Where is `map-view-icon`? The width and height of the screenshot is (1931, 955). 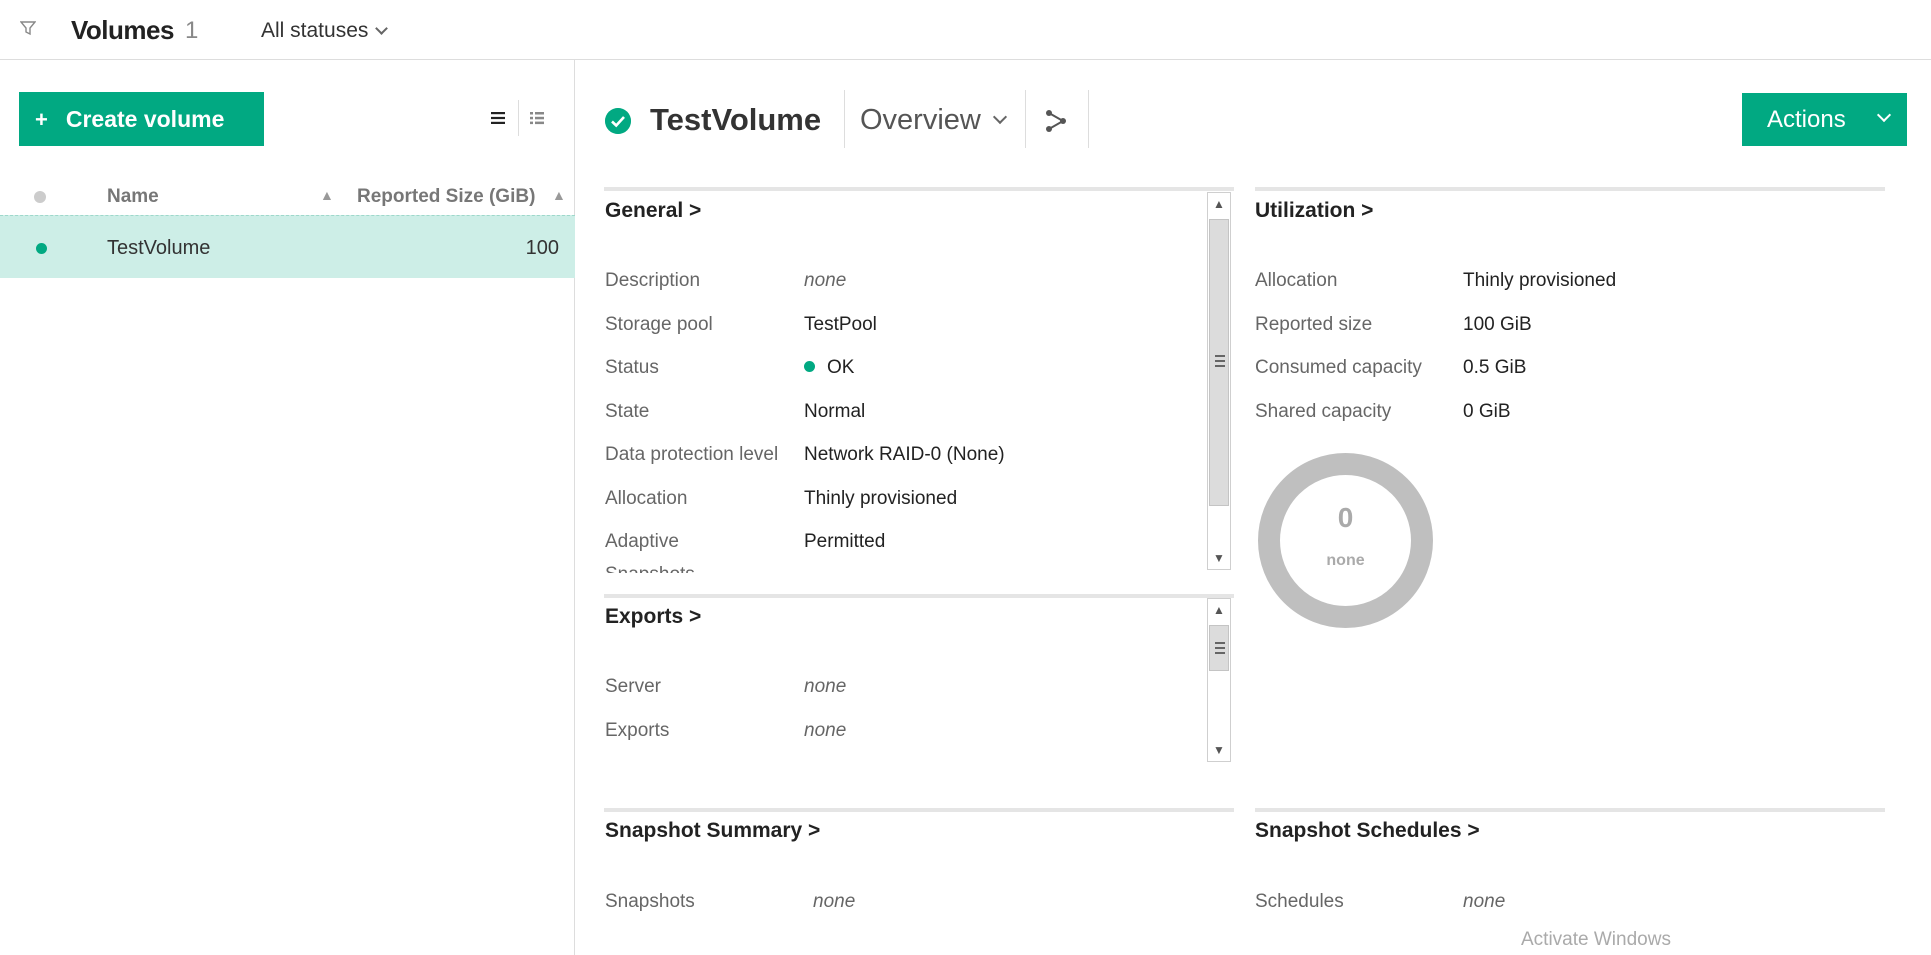
map-view-icon is located at coordinates (1056, 121).